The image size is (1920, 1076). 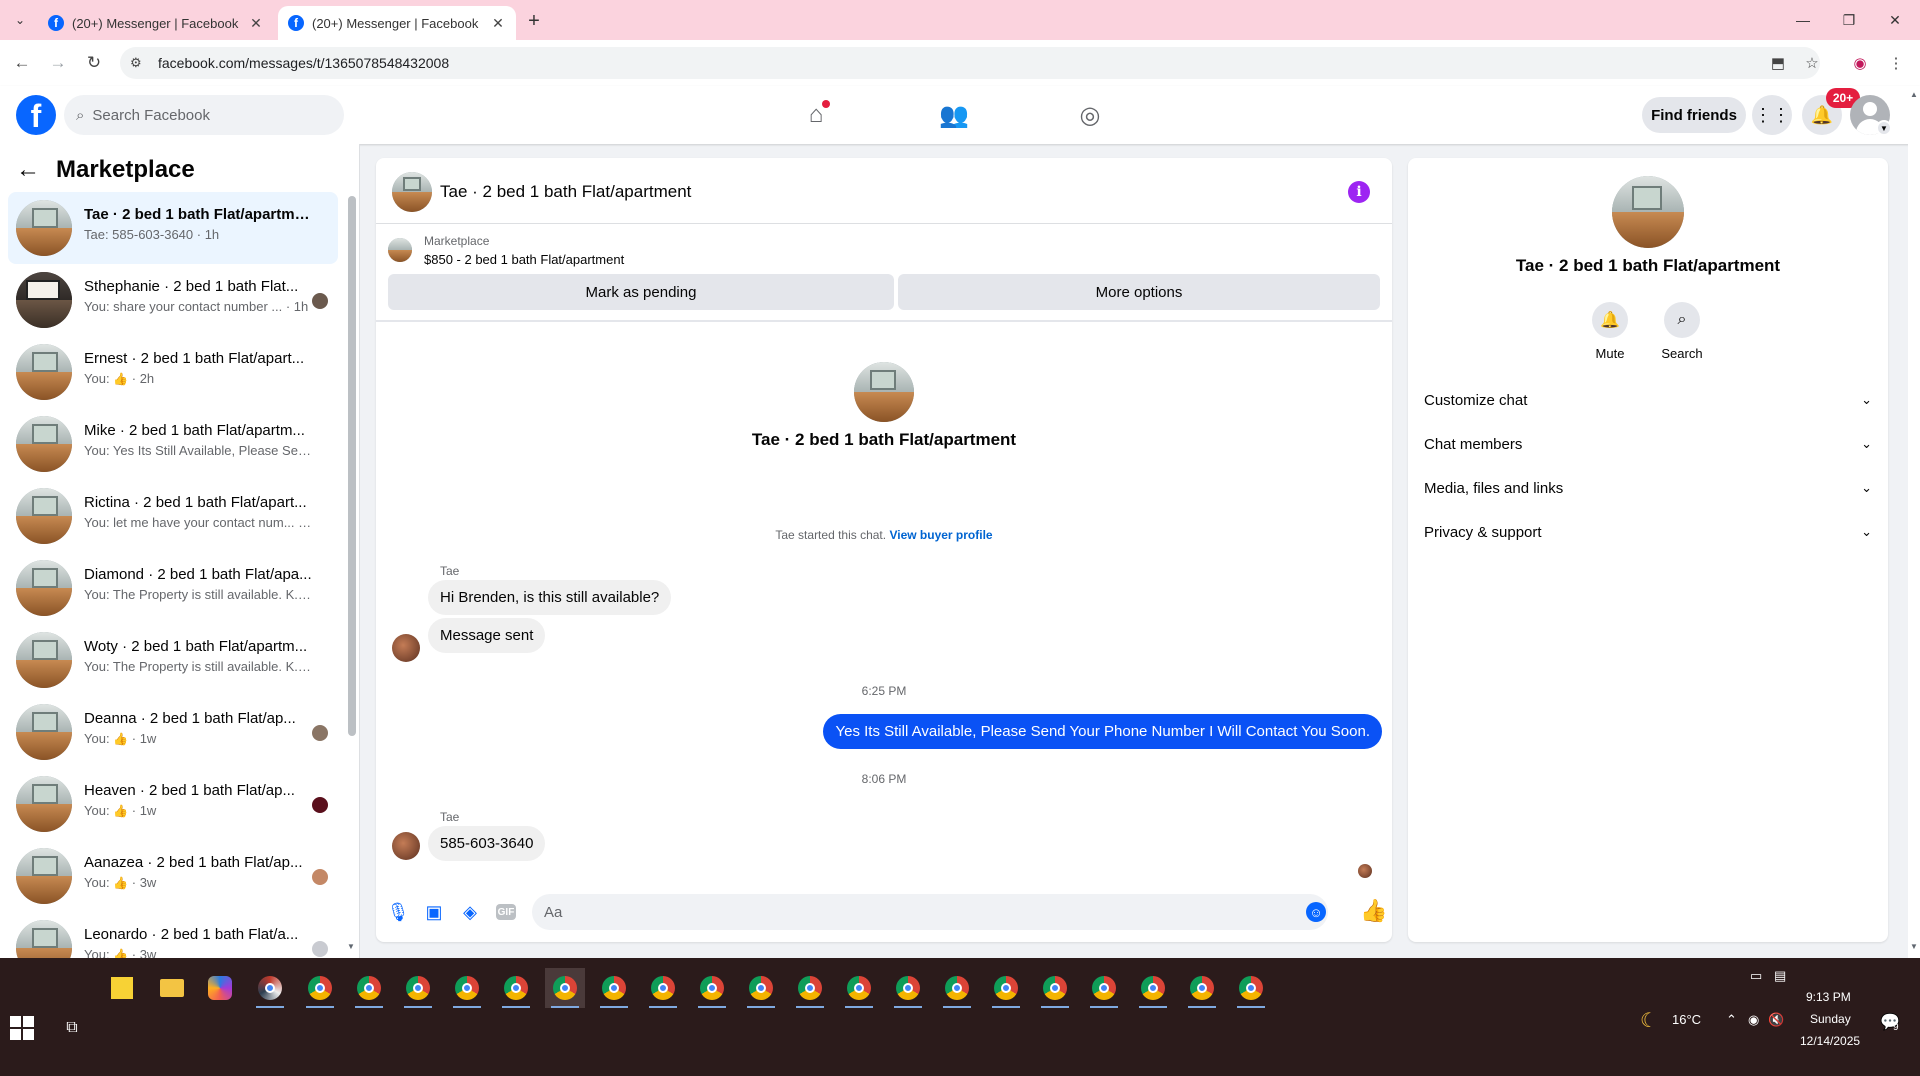 I want to click on tray-overflow-chevron-icon: ⌃, so click(x=1731, y=1020).